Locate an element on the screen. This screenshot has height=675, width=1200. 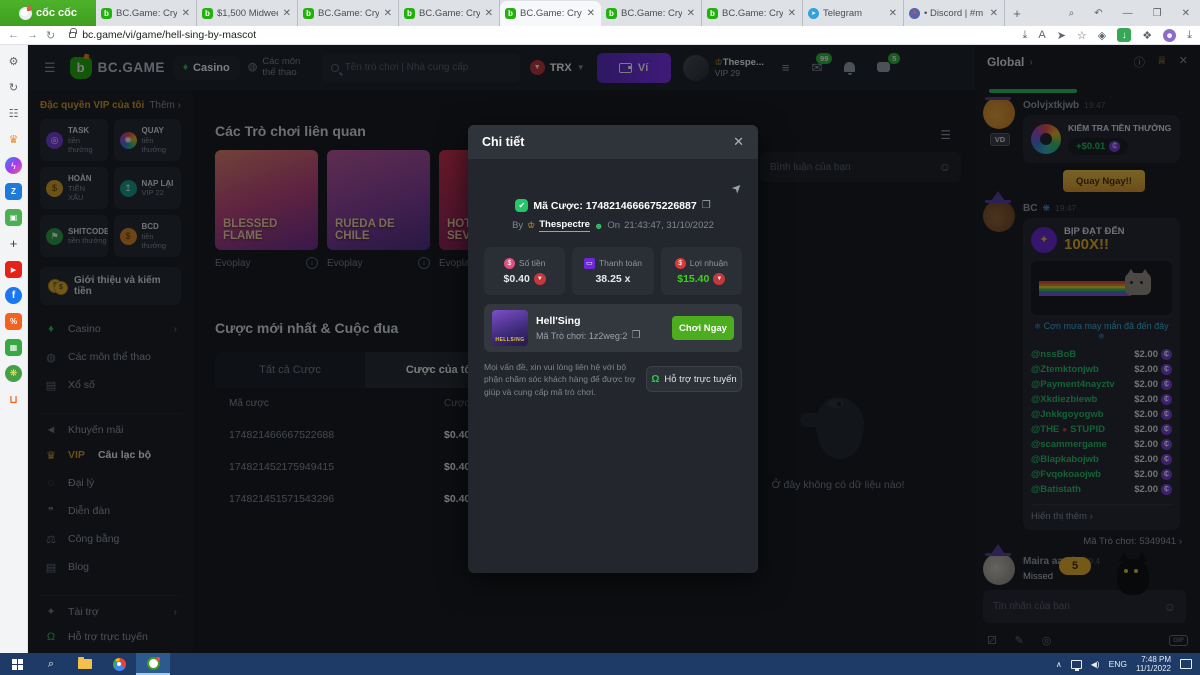
lock-icon is located at coordinates (73, 33).